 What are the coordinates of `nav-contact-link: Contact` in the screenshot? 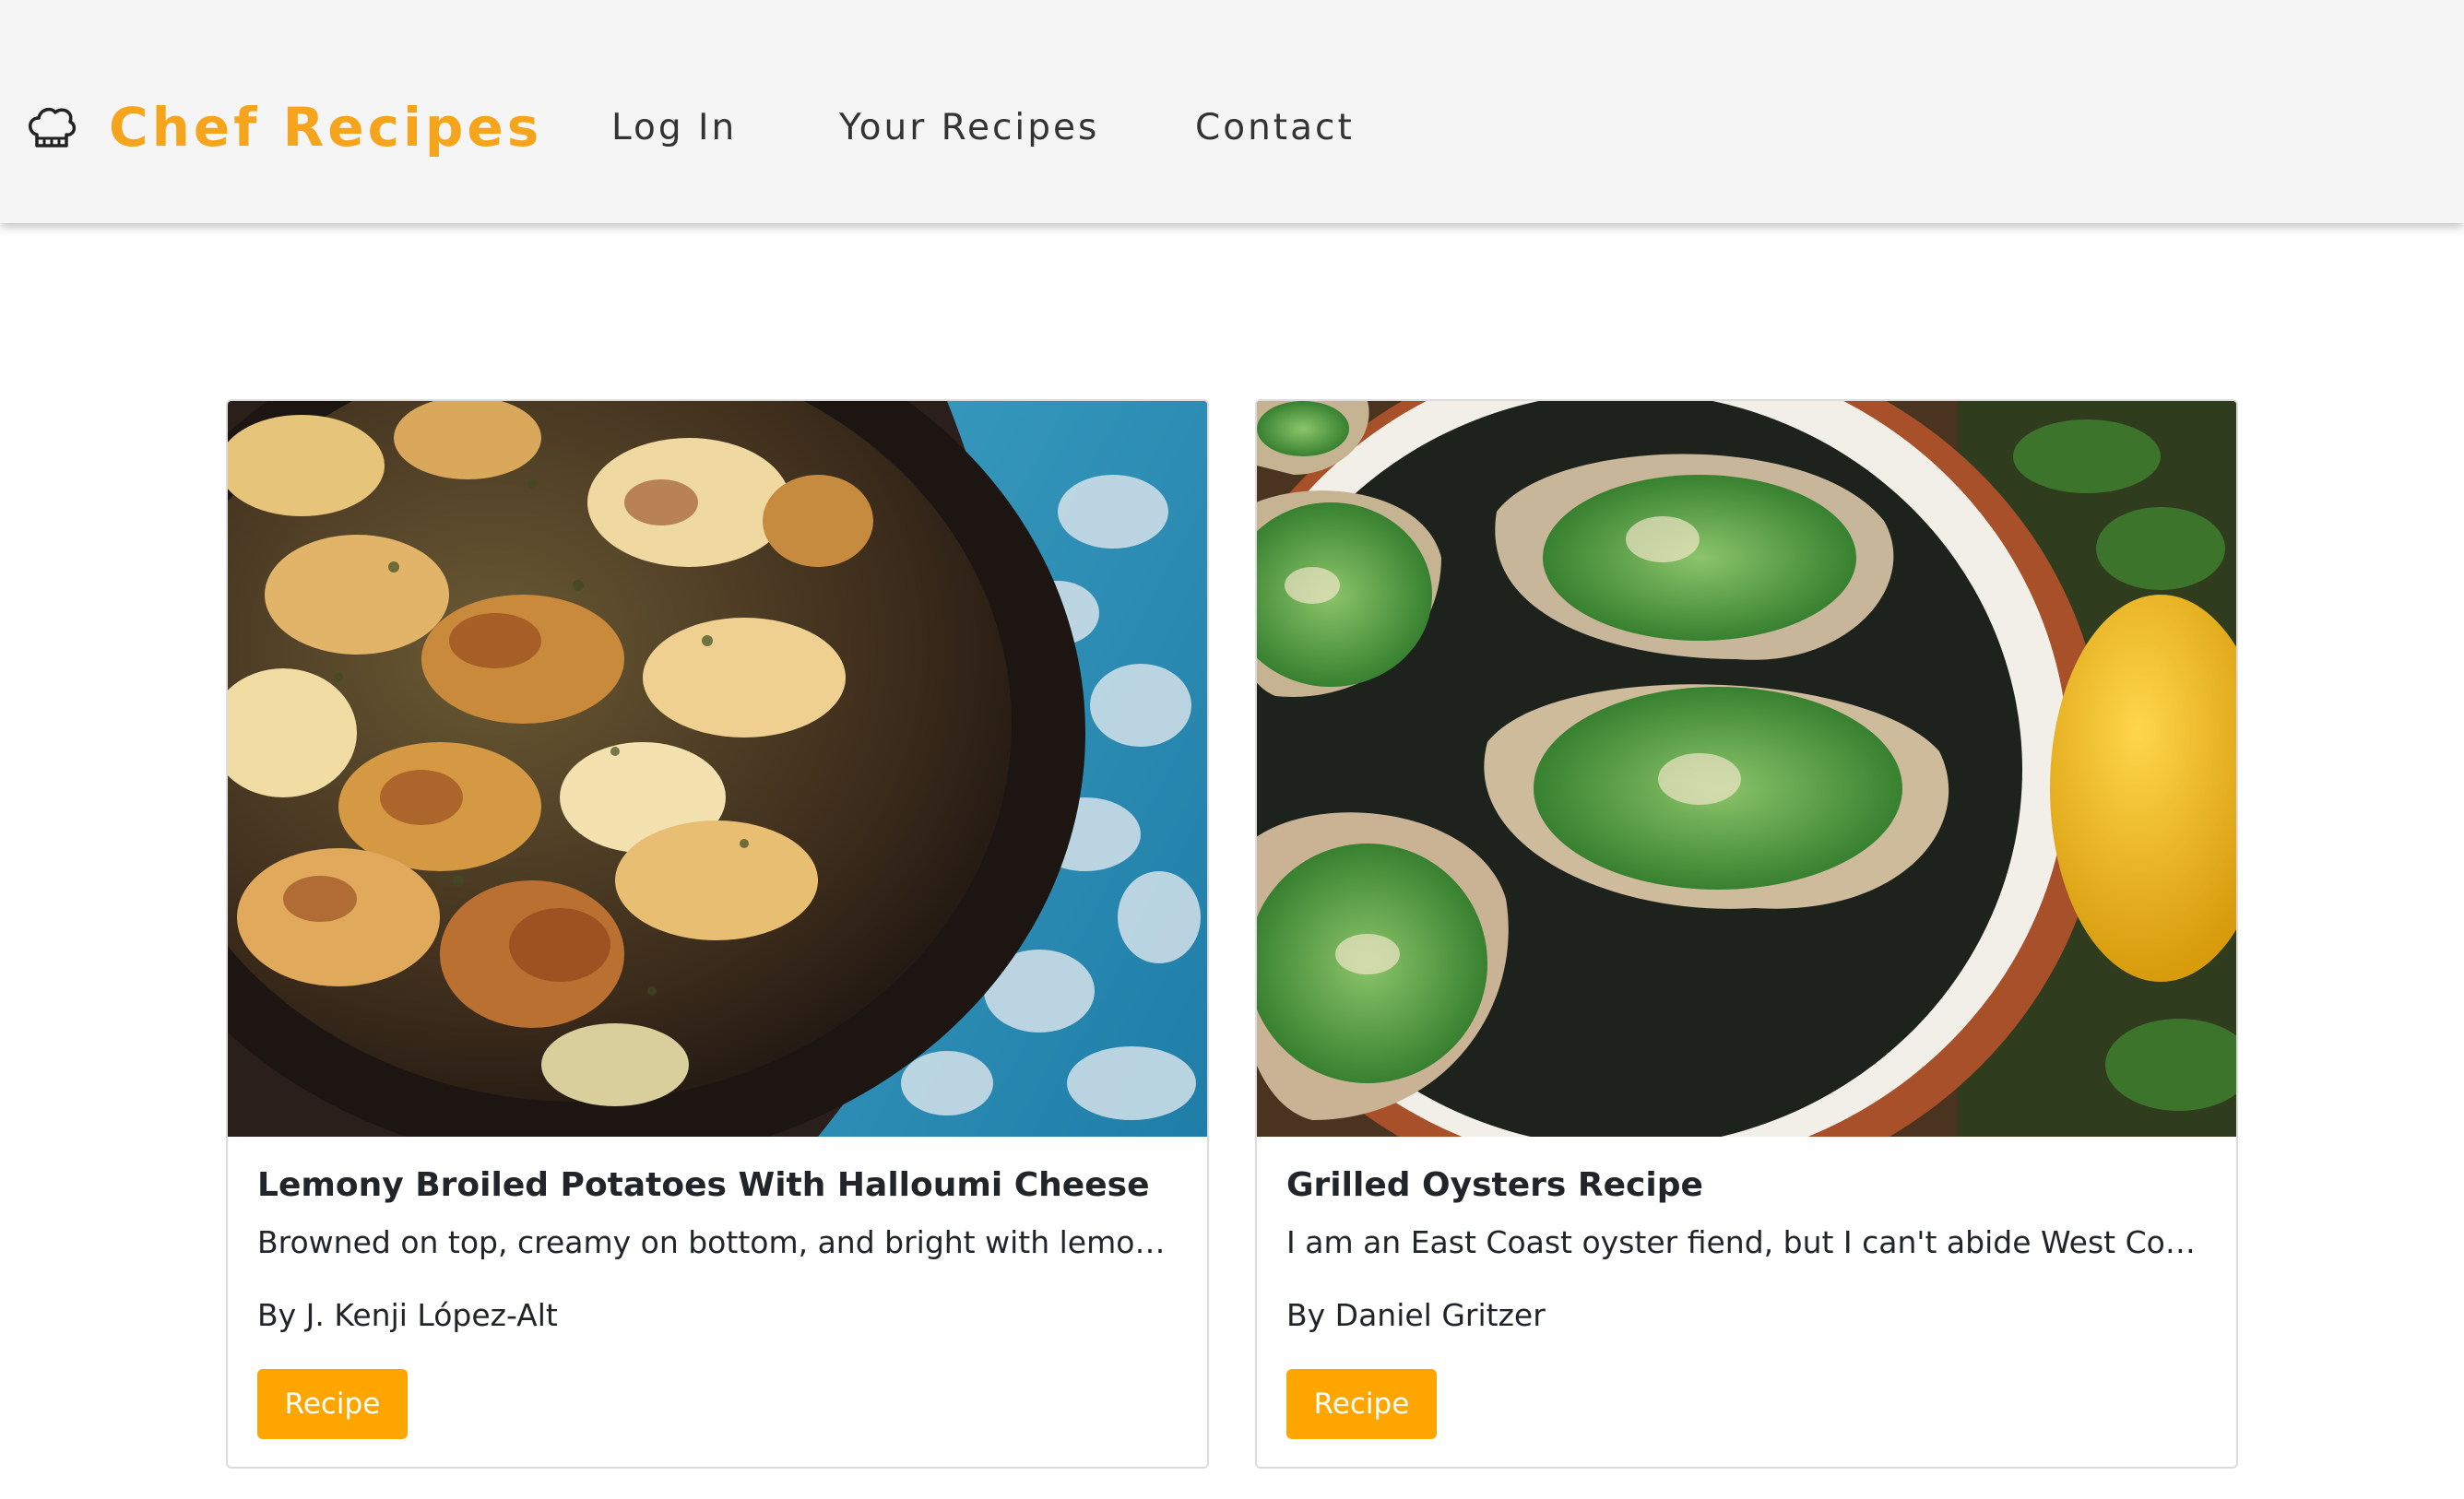 It's located at (1275, 128).